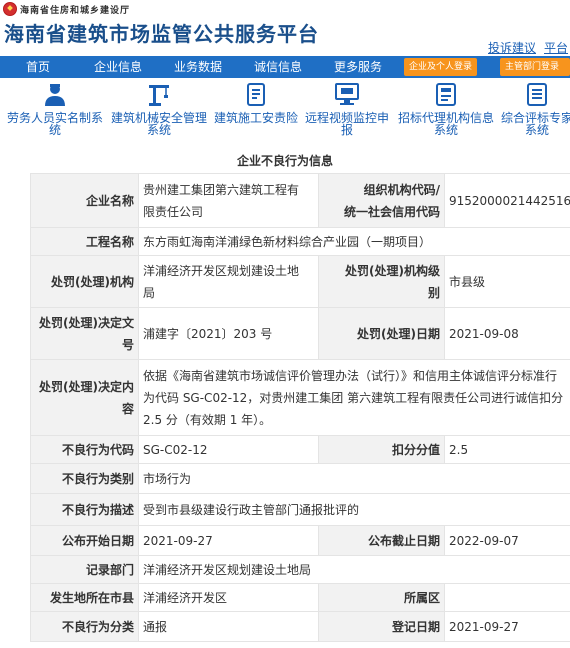 Image resolution: width=570 pixels, height=648 pixels. I want to click on document-icon, so click(446, 94).